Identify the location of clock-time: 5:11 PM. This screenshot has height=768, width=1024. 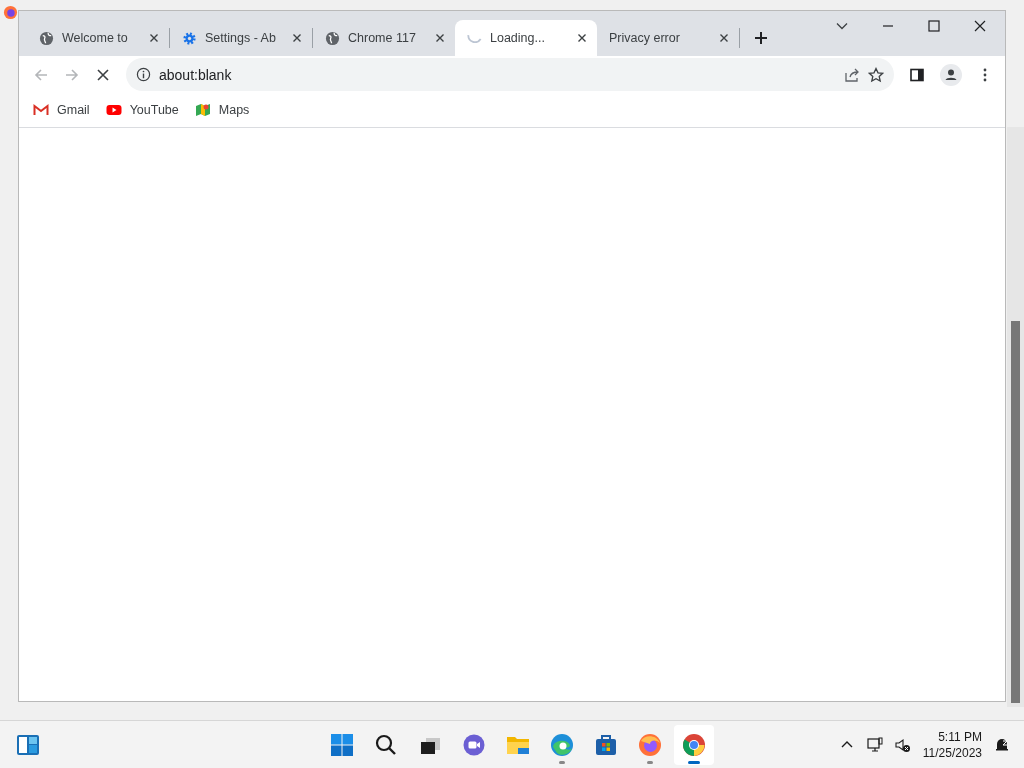
(960, 737).